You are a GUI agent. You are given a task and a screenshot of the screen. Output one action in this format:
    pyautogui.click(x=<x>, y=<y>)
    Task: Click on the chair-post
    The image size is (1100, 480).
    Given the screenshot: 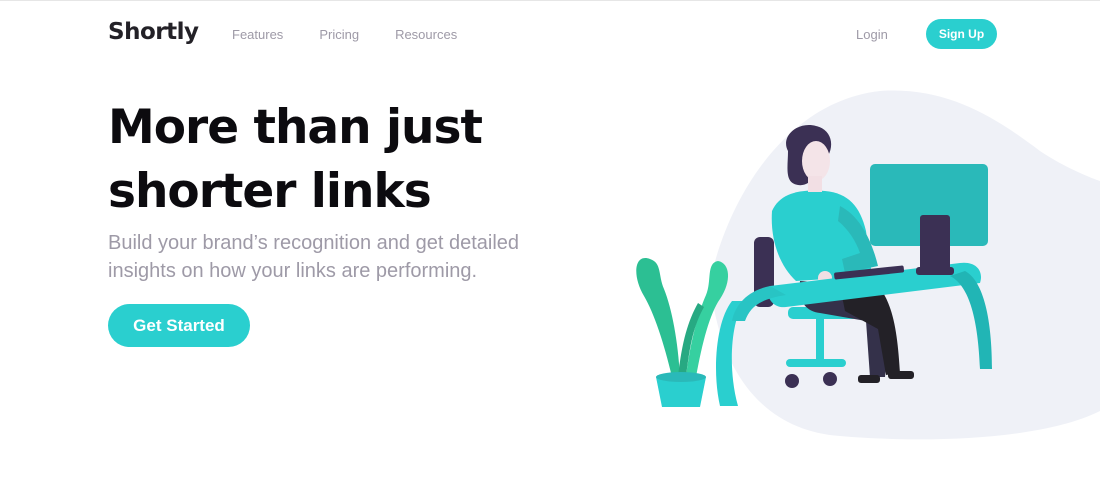 What is the action you would take?
    pyautogui.click(x=820, y=339)
    